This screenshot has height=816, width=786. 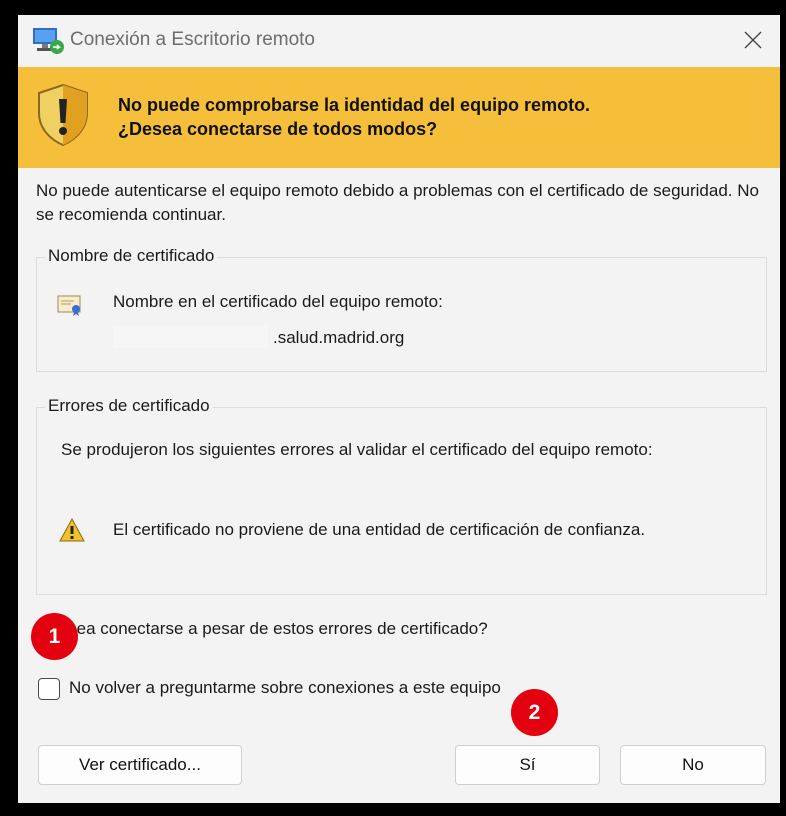 I want to click on step-marker-2: 2, so click(x=534, y=712).